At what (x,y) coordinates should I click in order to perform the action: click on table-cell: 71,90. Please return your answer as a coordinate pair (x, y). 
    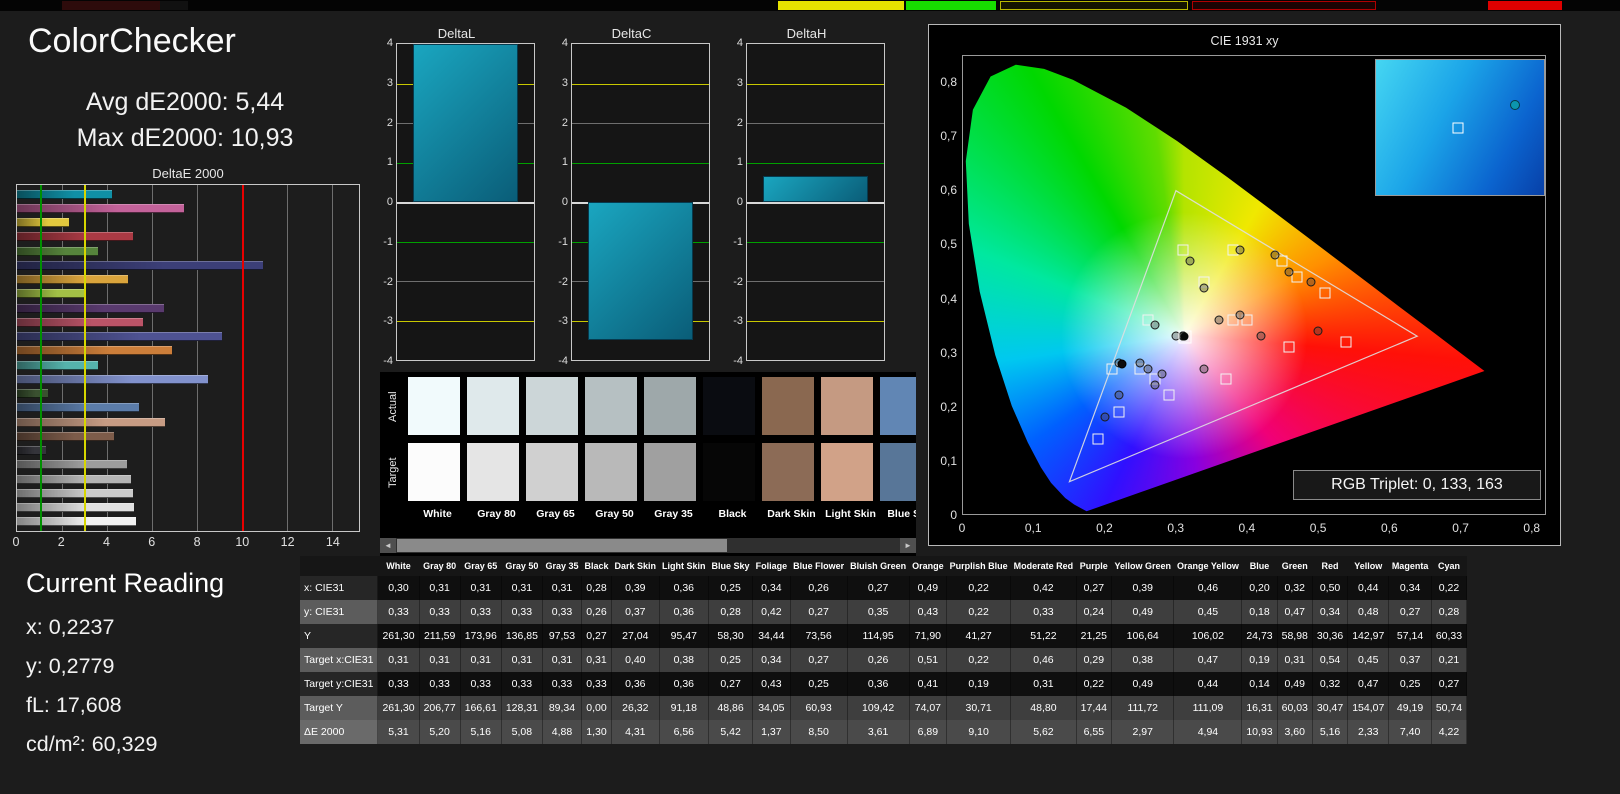
    Looking at the image, I should click on (928, 636).